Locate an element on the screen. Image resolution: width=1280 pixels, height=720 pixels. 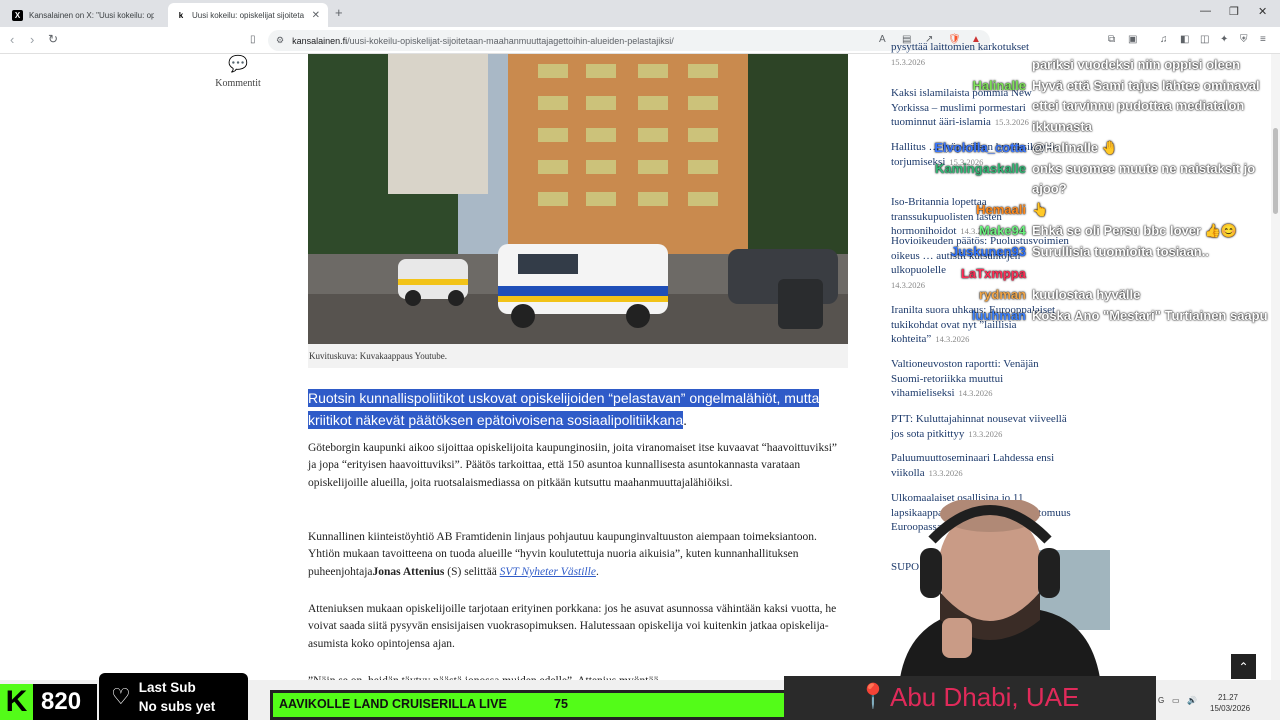
news-title: pysyttää laittomien karkotukset is located at coordinates (960, 47).